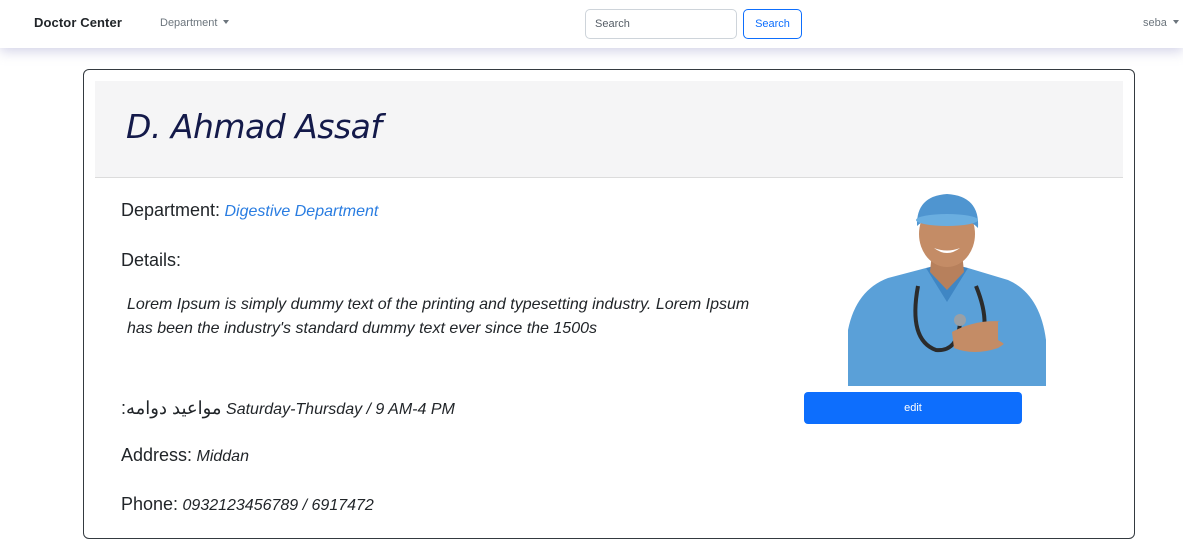  What do you see at coordinates (302, 211) in the screenshot?
I see `department-link: Digestive Department` at bounding box center [302, 211].